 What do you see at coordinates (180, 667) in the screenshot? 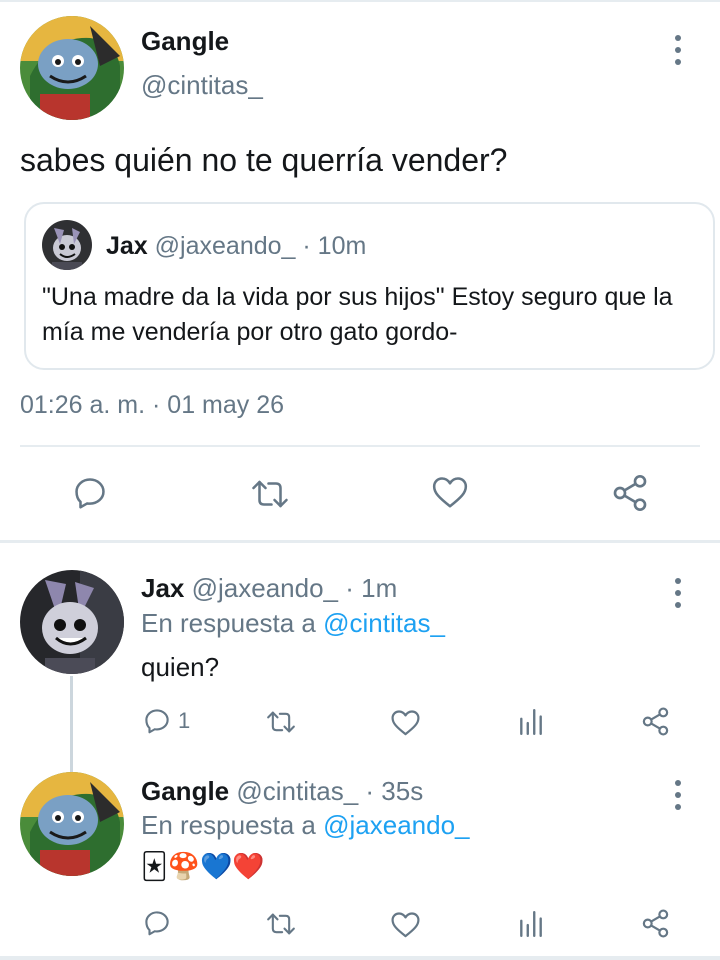
I see `reply-text: quien?` at bounding box center [180, 667].